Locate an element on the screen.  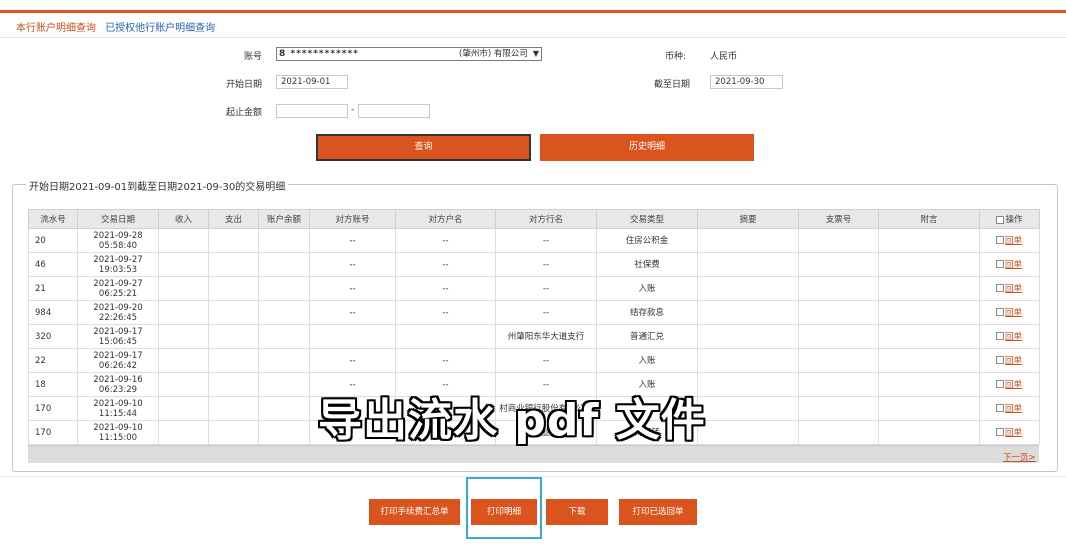
account-select: 8 ************ (肇州市) 有限公司 ▼ is located at coordinates (409, 54).